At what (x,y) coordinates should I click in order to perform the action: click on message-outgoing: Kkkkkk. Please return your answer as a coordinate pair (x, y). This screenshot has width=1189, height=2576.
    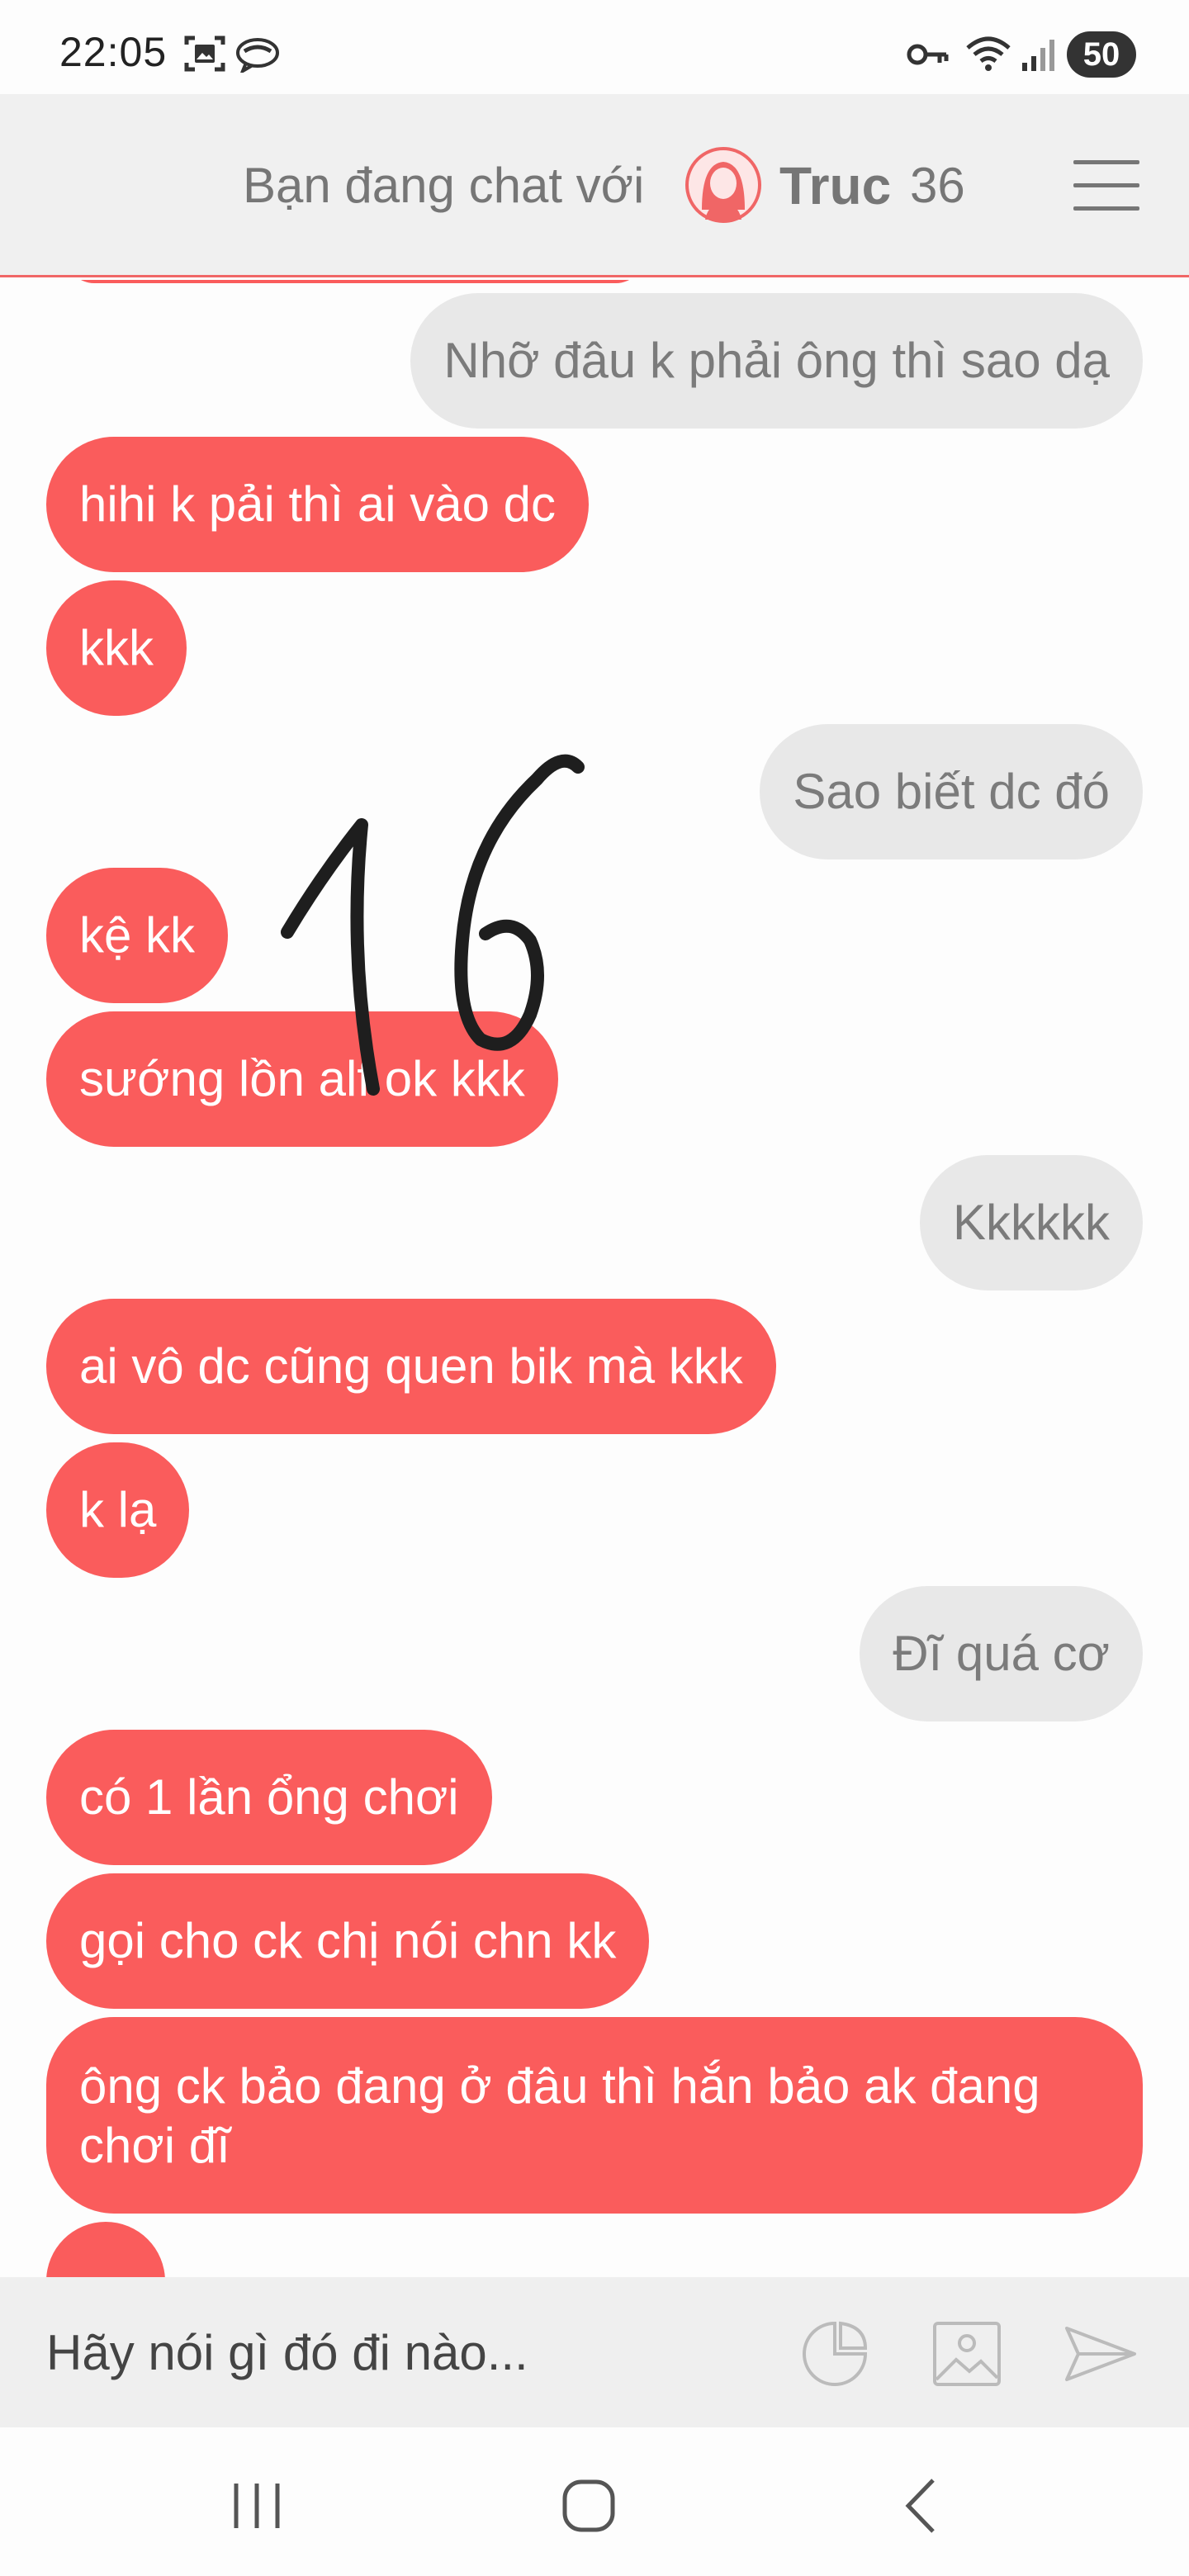
    Looking at the image, I should click on (1031, 1222).